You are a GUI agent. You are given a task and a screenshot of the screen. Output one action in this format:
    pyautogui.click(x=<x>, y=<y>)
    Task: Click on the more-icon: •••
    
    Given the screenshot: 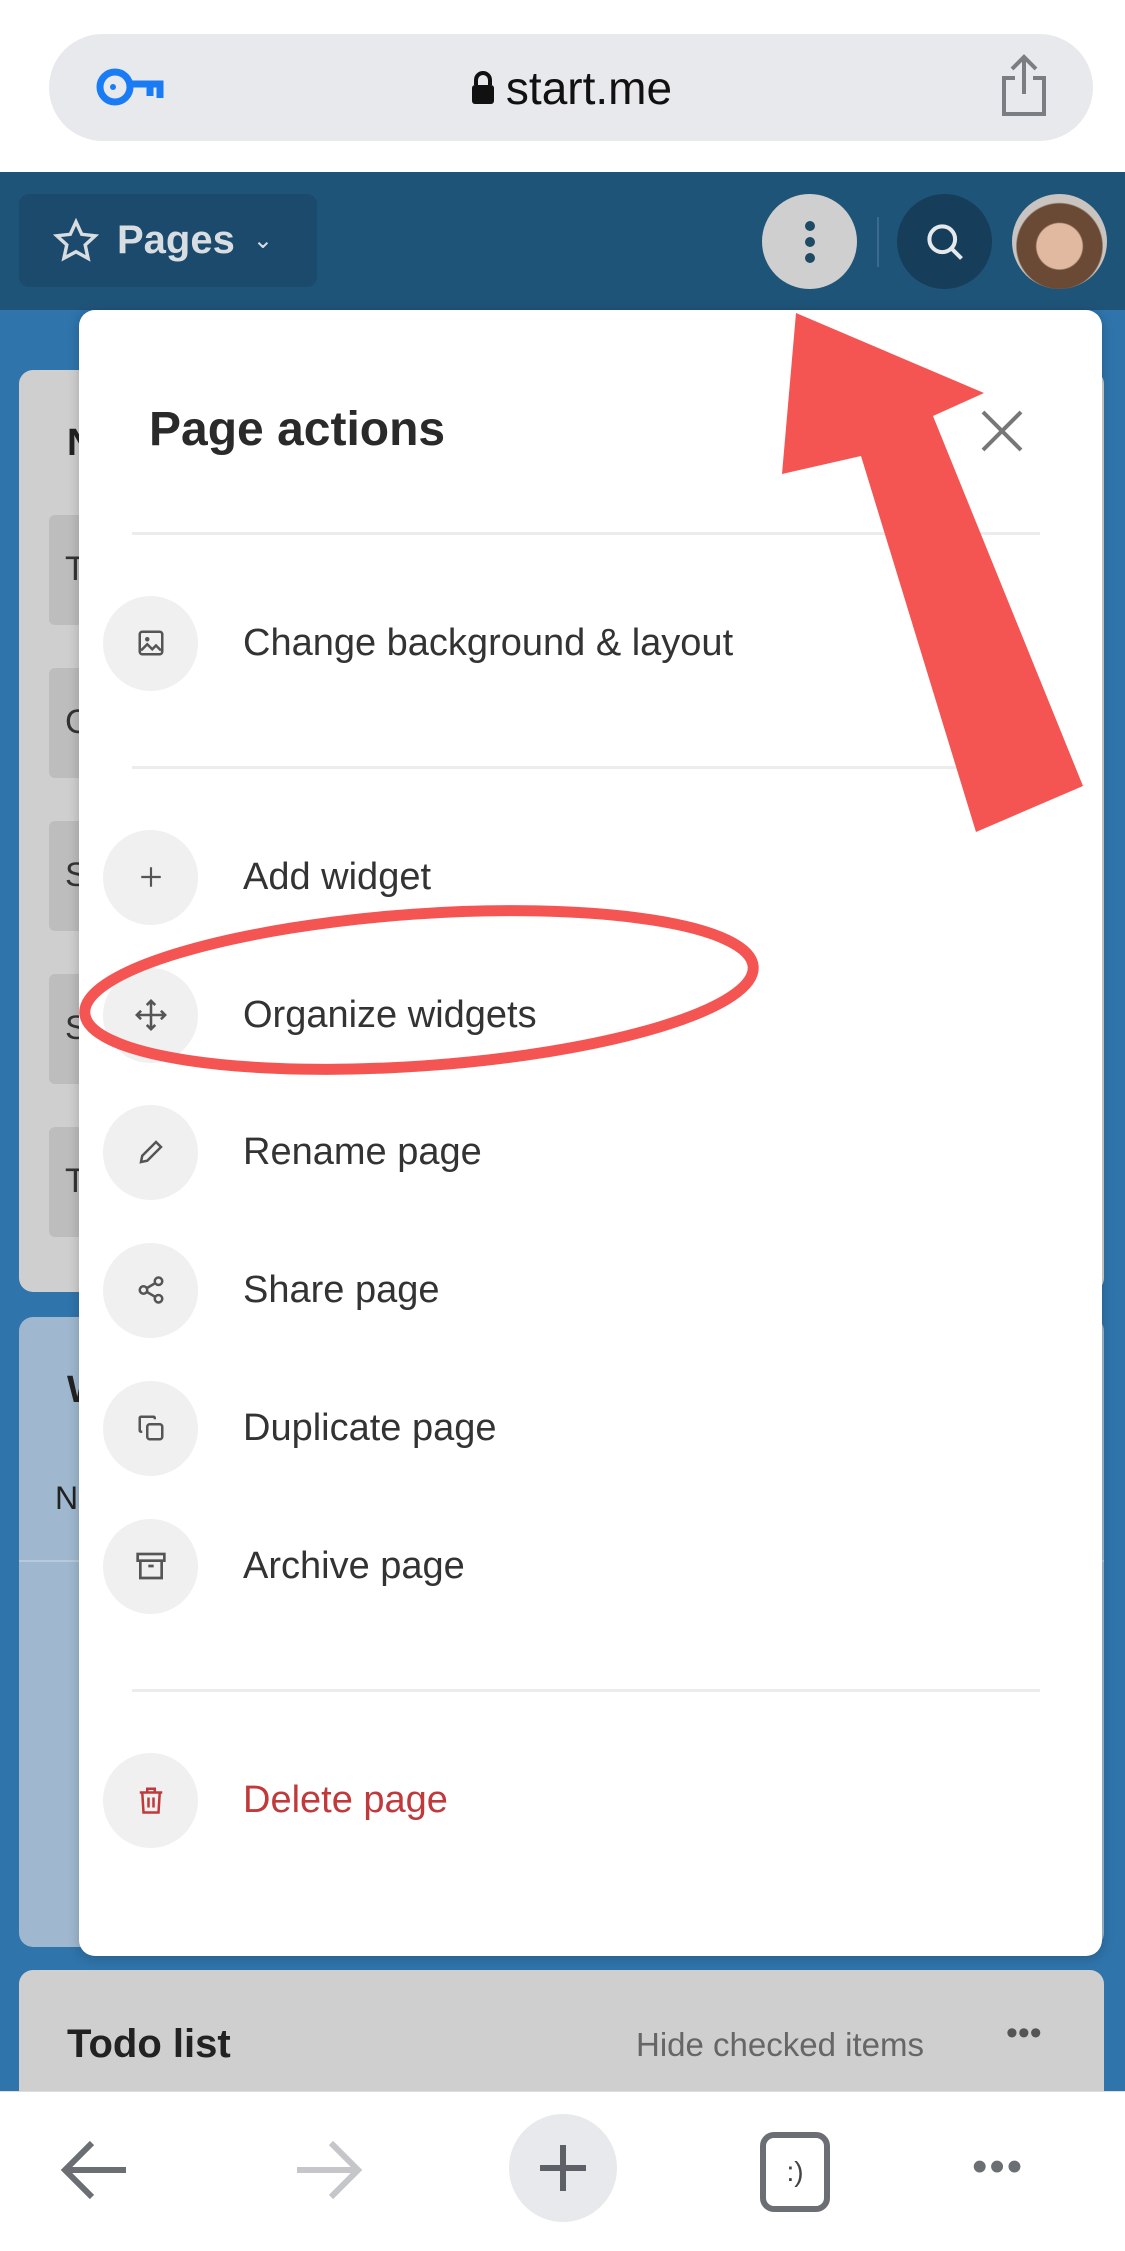 What is the action you would take?
    pyautogui.click(x=998, y=2167)
    